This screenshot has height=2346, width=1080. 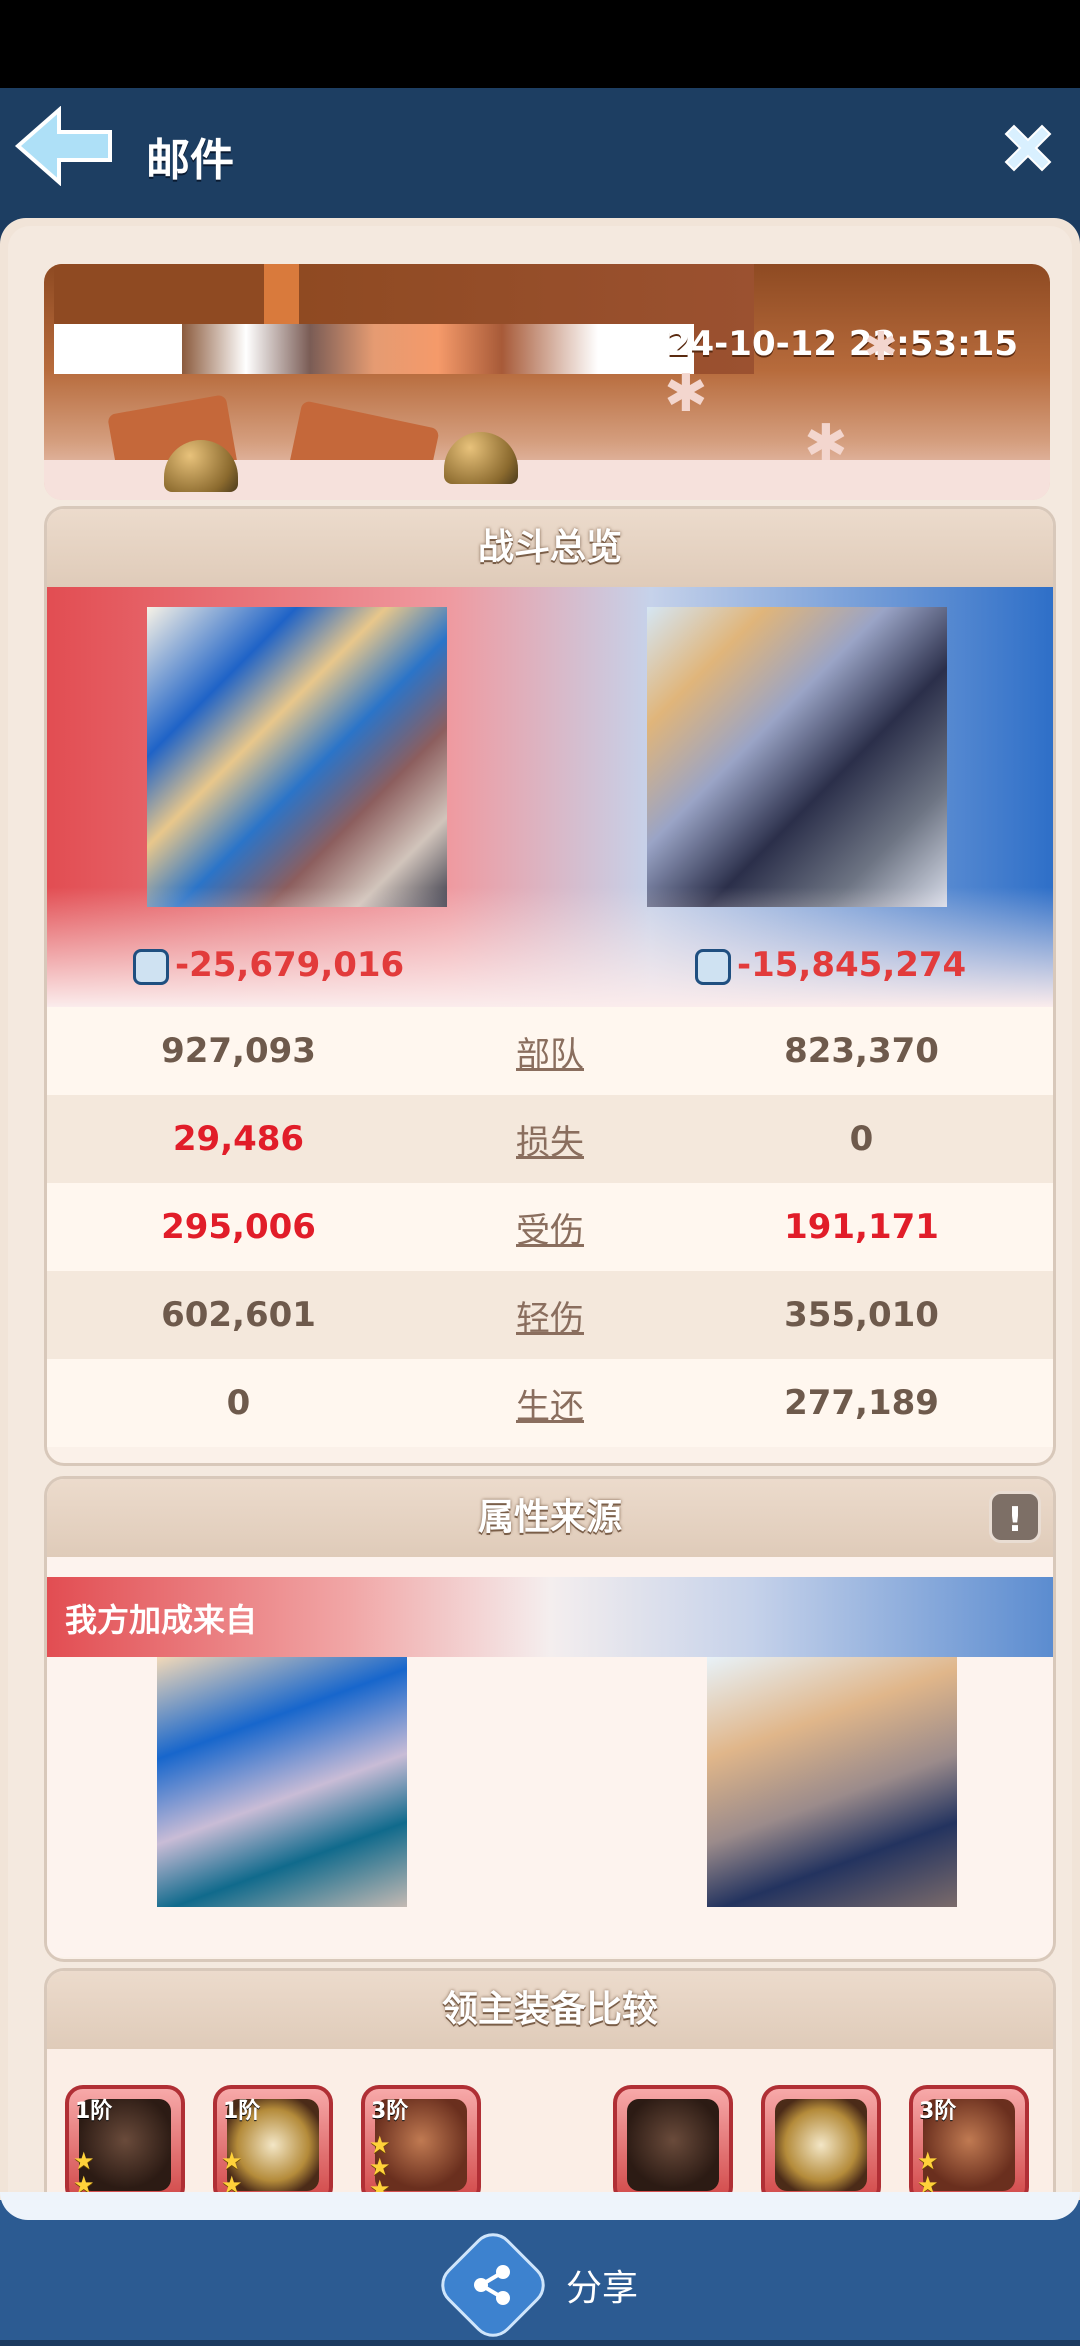 What do you see at coordinates (861, 1051) in the screenshot?
I see `right-value: 823,370` at bounding box center [861, 1051].